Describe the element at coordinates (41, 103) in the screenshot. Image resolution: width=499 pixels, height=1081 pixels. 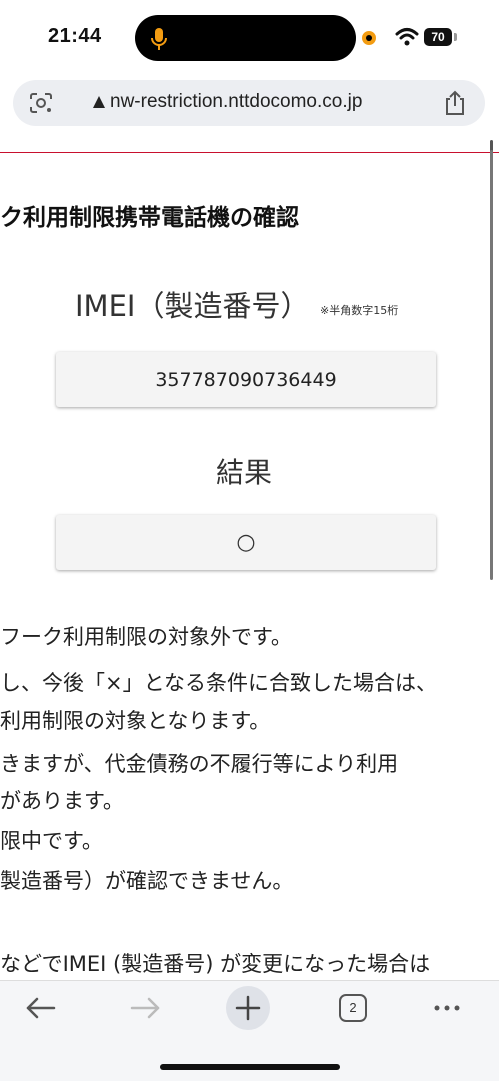
I see `google-lens-icon` at that location.